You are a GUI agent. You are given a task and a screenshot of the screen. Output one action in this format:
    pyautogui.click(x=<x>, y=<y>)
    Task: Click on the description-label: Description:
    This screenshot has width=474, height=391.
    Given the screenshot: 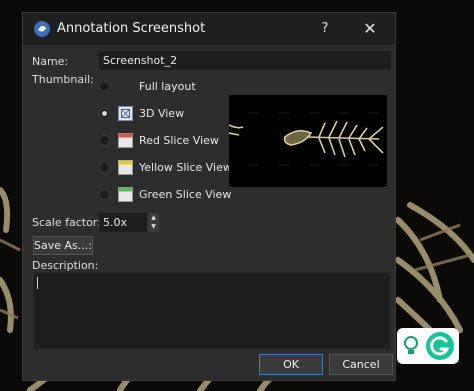 What is the action you would take?
    pyautogui.click(x=65, y=265)
    